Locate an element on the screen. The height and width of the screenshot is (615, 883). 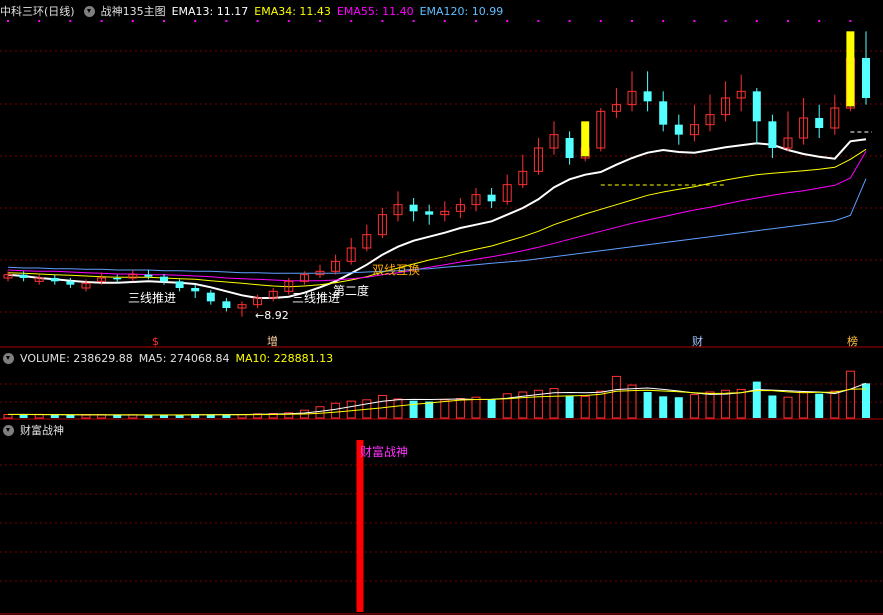
sub-signal-label: 财富战神 is located at coordinates (384, 451).